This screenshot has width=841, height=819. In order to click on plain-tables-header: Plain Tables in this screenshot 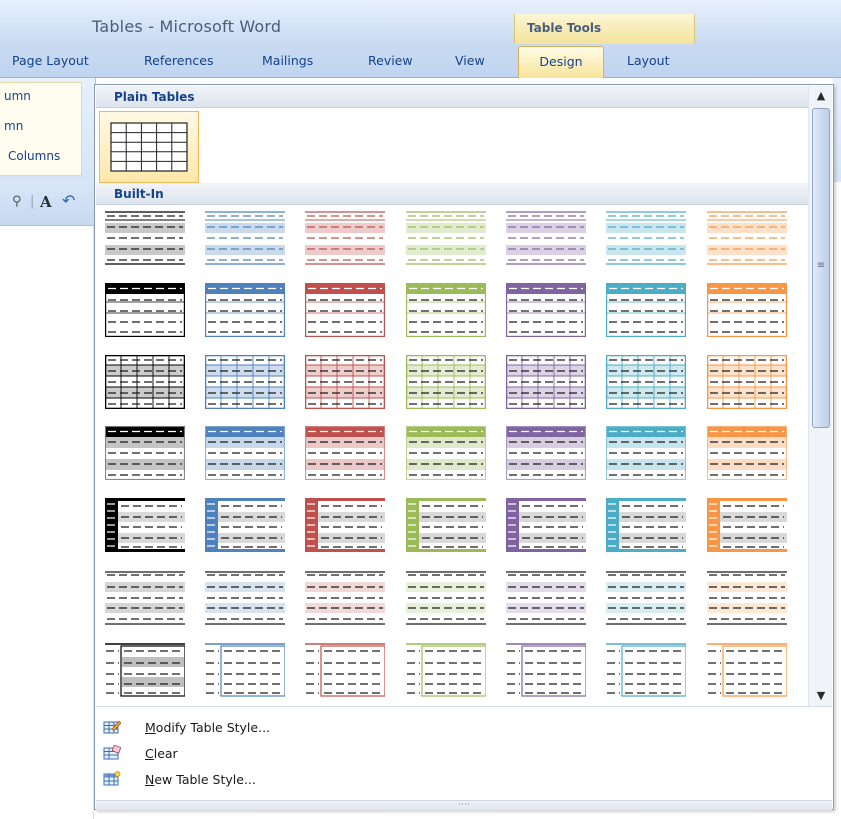, I will do `click(452, 97)`.